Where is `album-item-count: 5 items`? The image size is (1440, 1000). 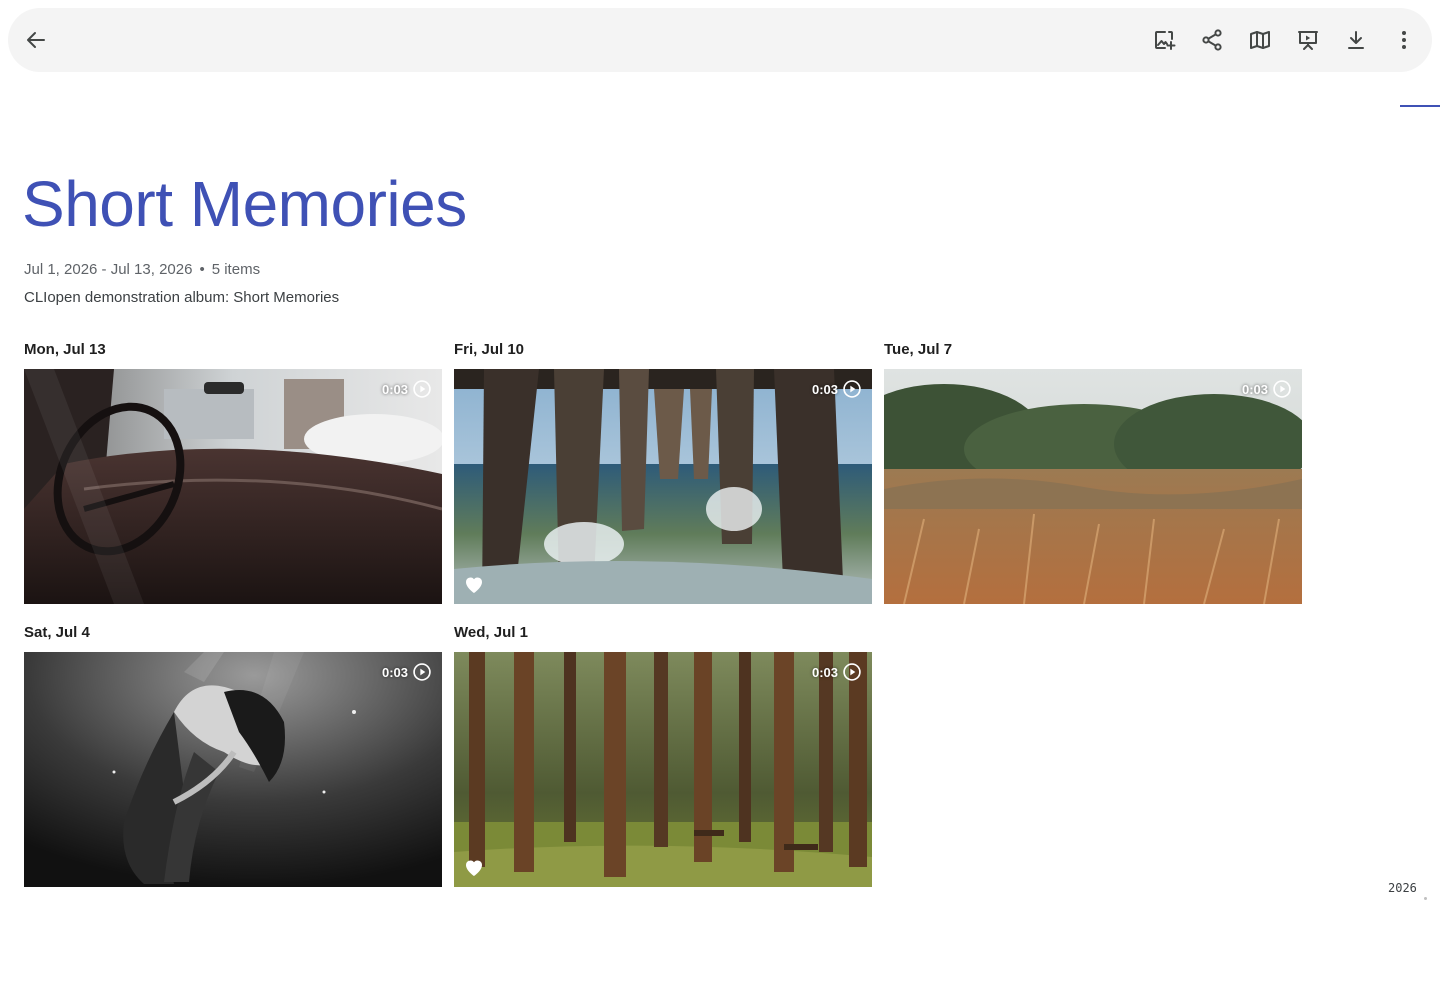
album-item-count: 5 items is located at coordinates (236, 269).